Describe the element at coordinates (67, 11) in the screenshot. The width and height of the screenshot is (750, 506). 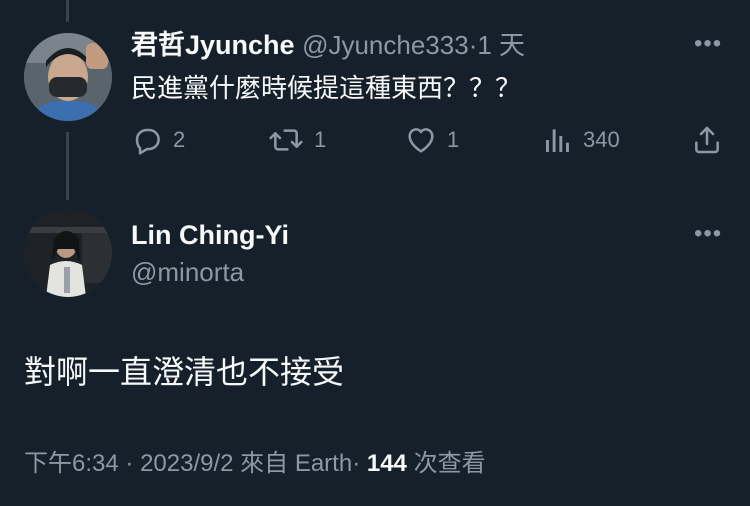
I see `thread-line-top` at that location.